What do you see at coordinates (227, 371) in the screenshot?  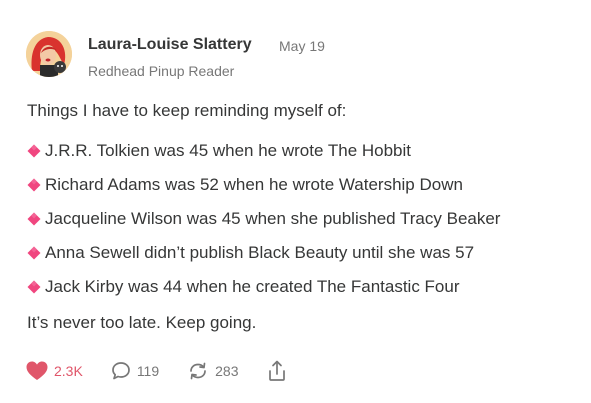 I see `restack-count: 283` at bounding box center [227, 371].